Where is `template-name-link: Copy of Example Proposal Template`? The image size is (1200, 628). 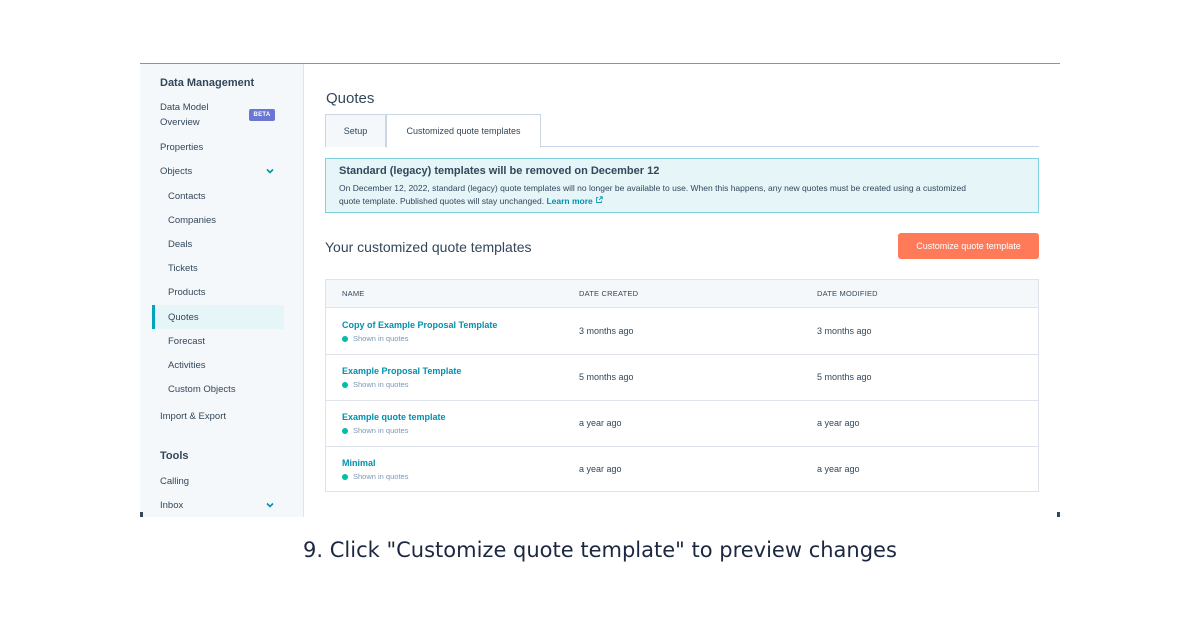 template-name-link: Copy of Example Proposal Template is located at coordinates (419, 325).